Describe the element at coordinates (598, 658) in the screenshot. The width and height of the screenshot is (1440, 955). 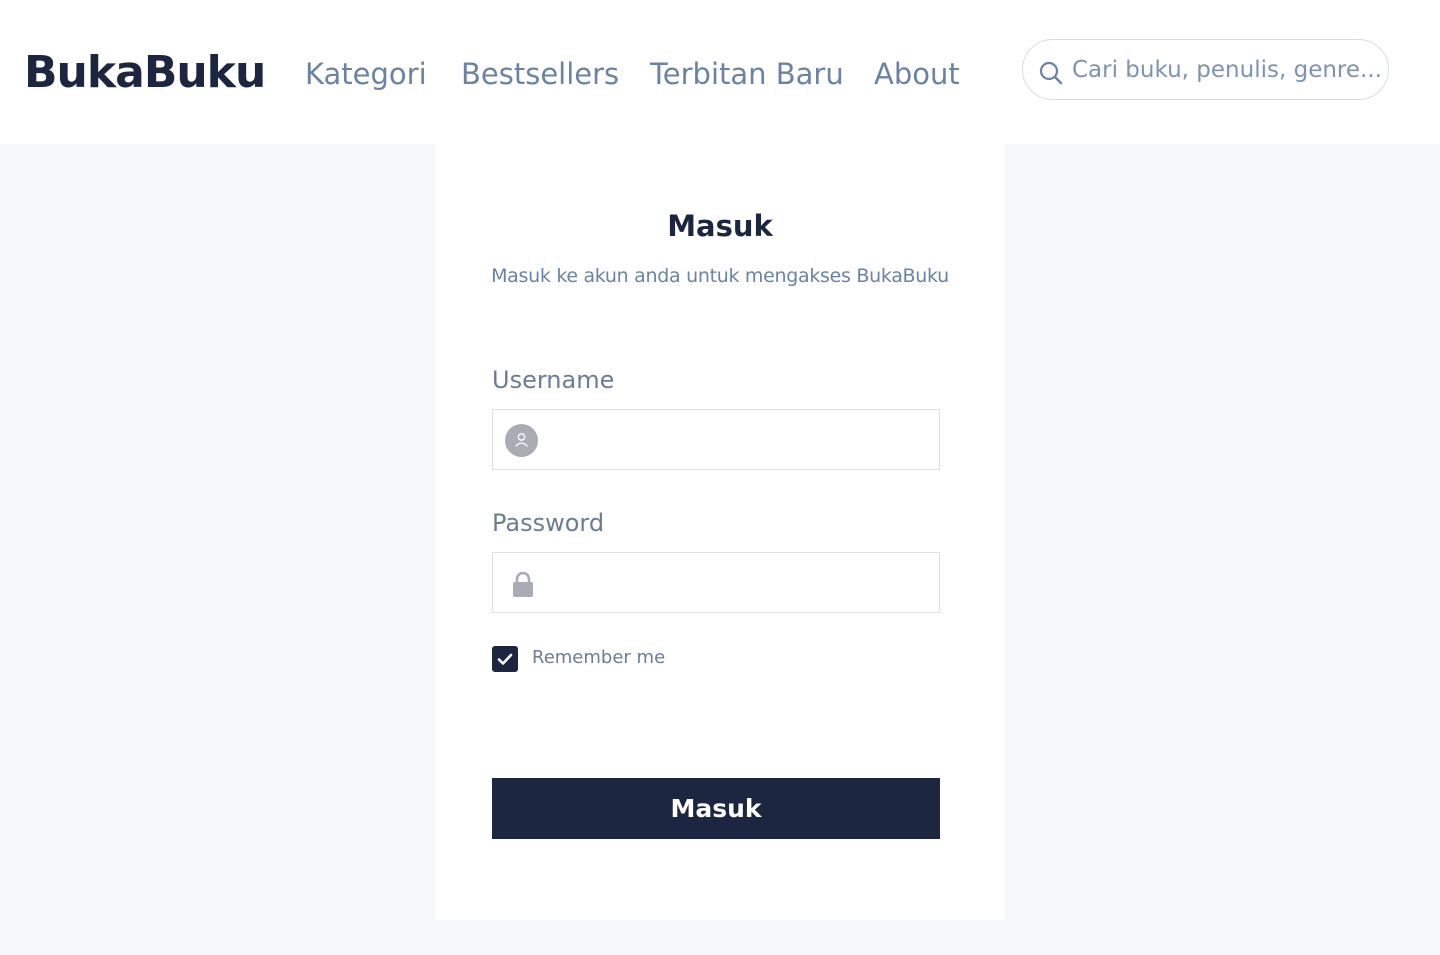
I see `remember-me-label: Remember me` at that location.